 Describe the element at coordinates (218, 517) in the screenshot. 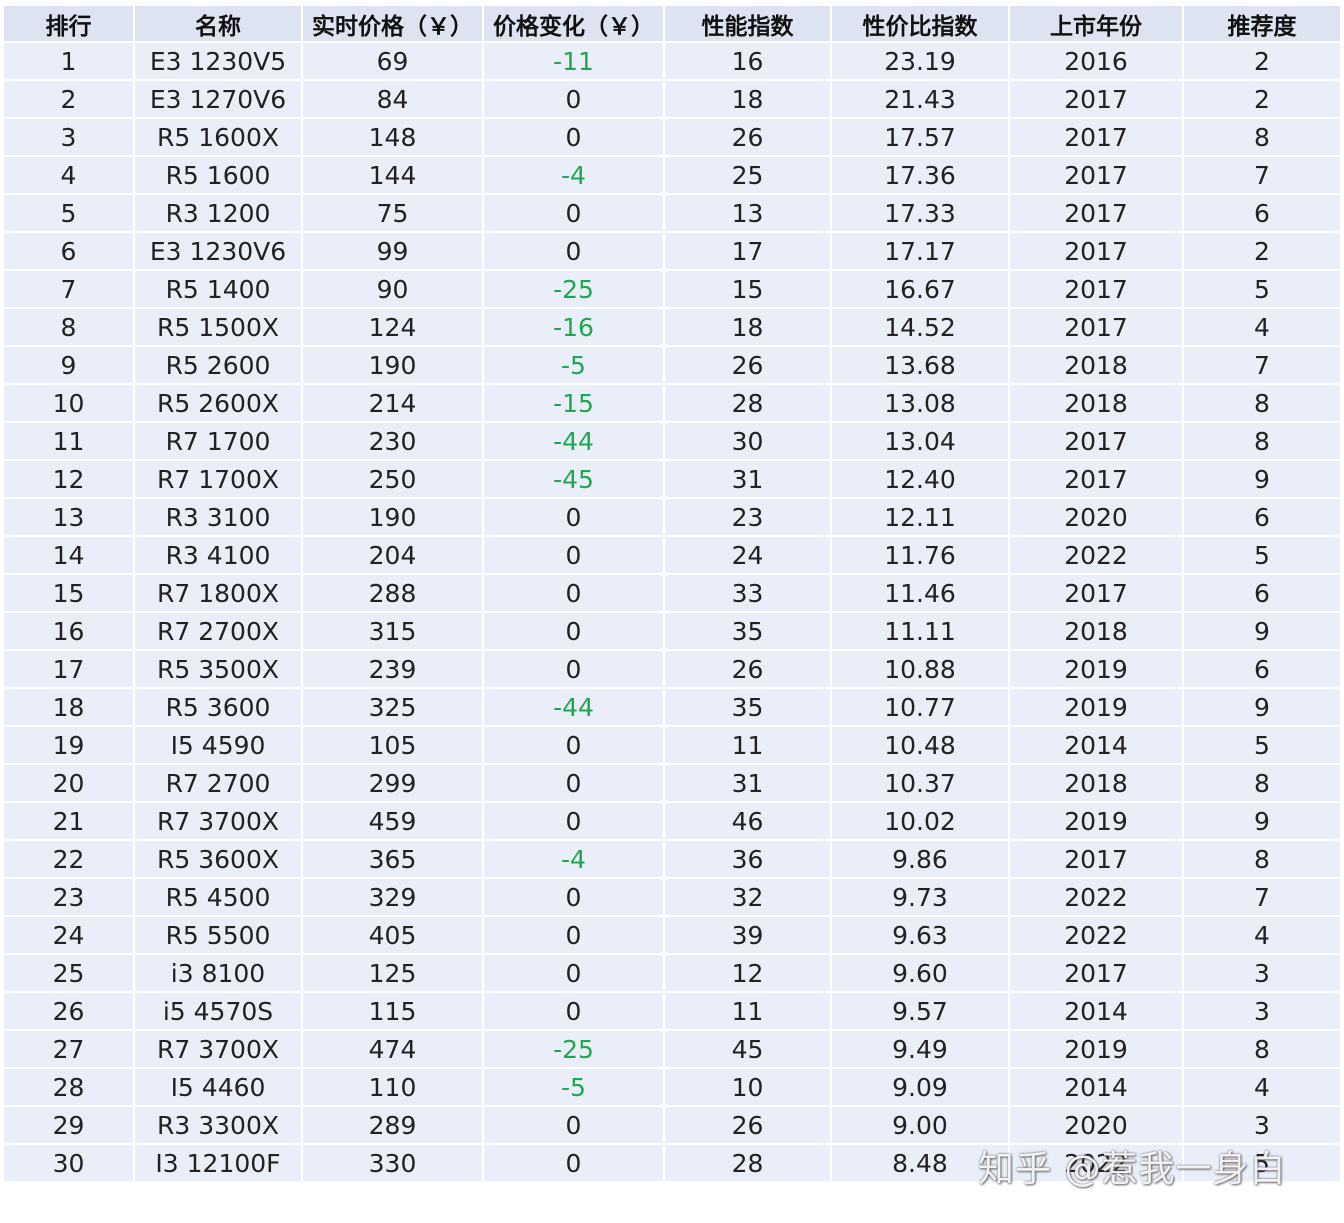

I see `table-cell: R3 3100` at that location.